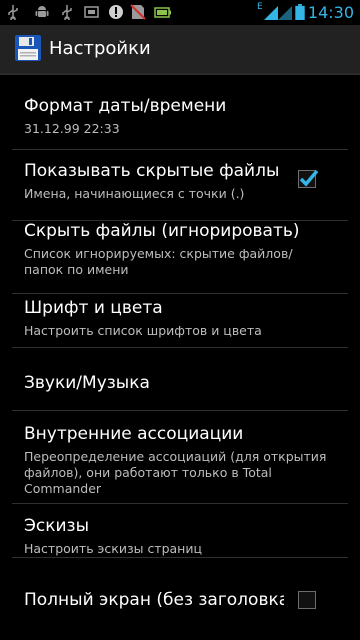 The height and width of the screenshot is (640, 360). Describe the element at coordinates (134, 434) in the screenshot. I see `pref-title: Внутренние ассоциации` at that location.